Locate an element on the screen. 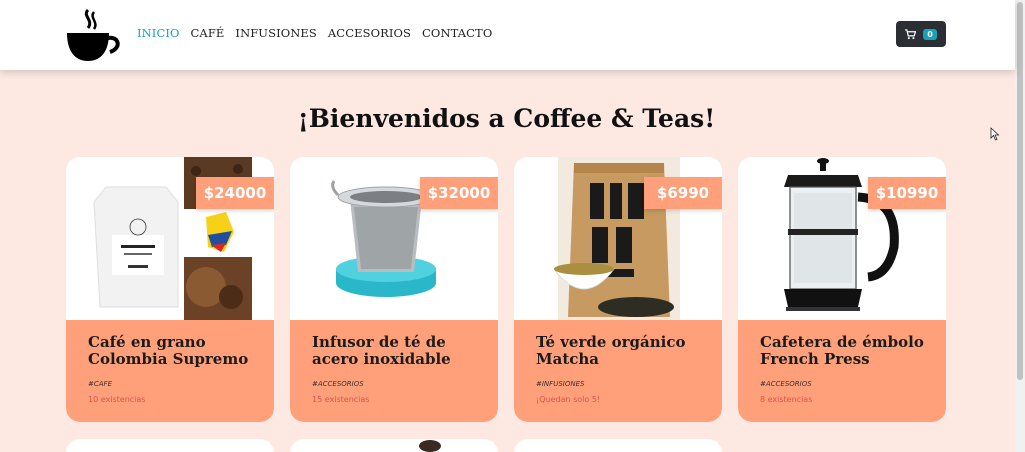 The width and height of the screenshot is (1025, 452). product-stock: ¡Quedan solo 5! is located at coordinates (568, 399).